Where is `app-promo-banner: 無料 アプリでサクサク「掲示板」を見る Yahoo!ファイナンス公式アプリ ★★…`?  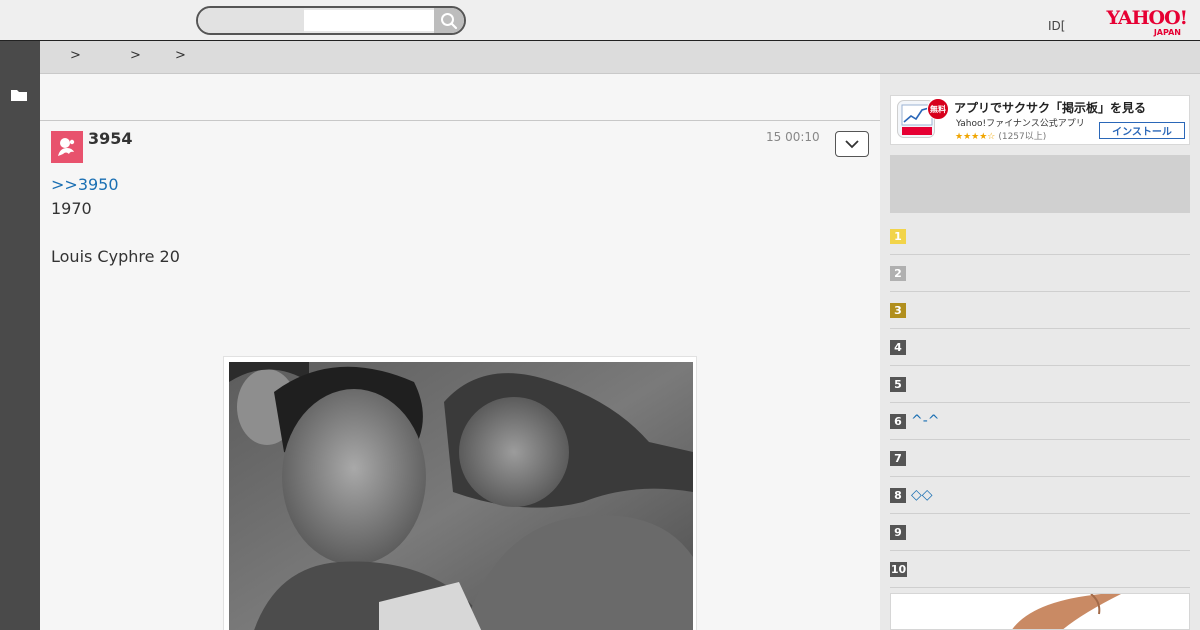 app-promo-banner: 無料 アプリでサクサク「掲示板」を見る Yahoo!ファイナンス公式アプリ ★★… is located at coordinates (1040, 120).